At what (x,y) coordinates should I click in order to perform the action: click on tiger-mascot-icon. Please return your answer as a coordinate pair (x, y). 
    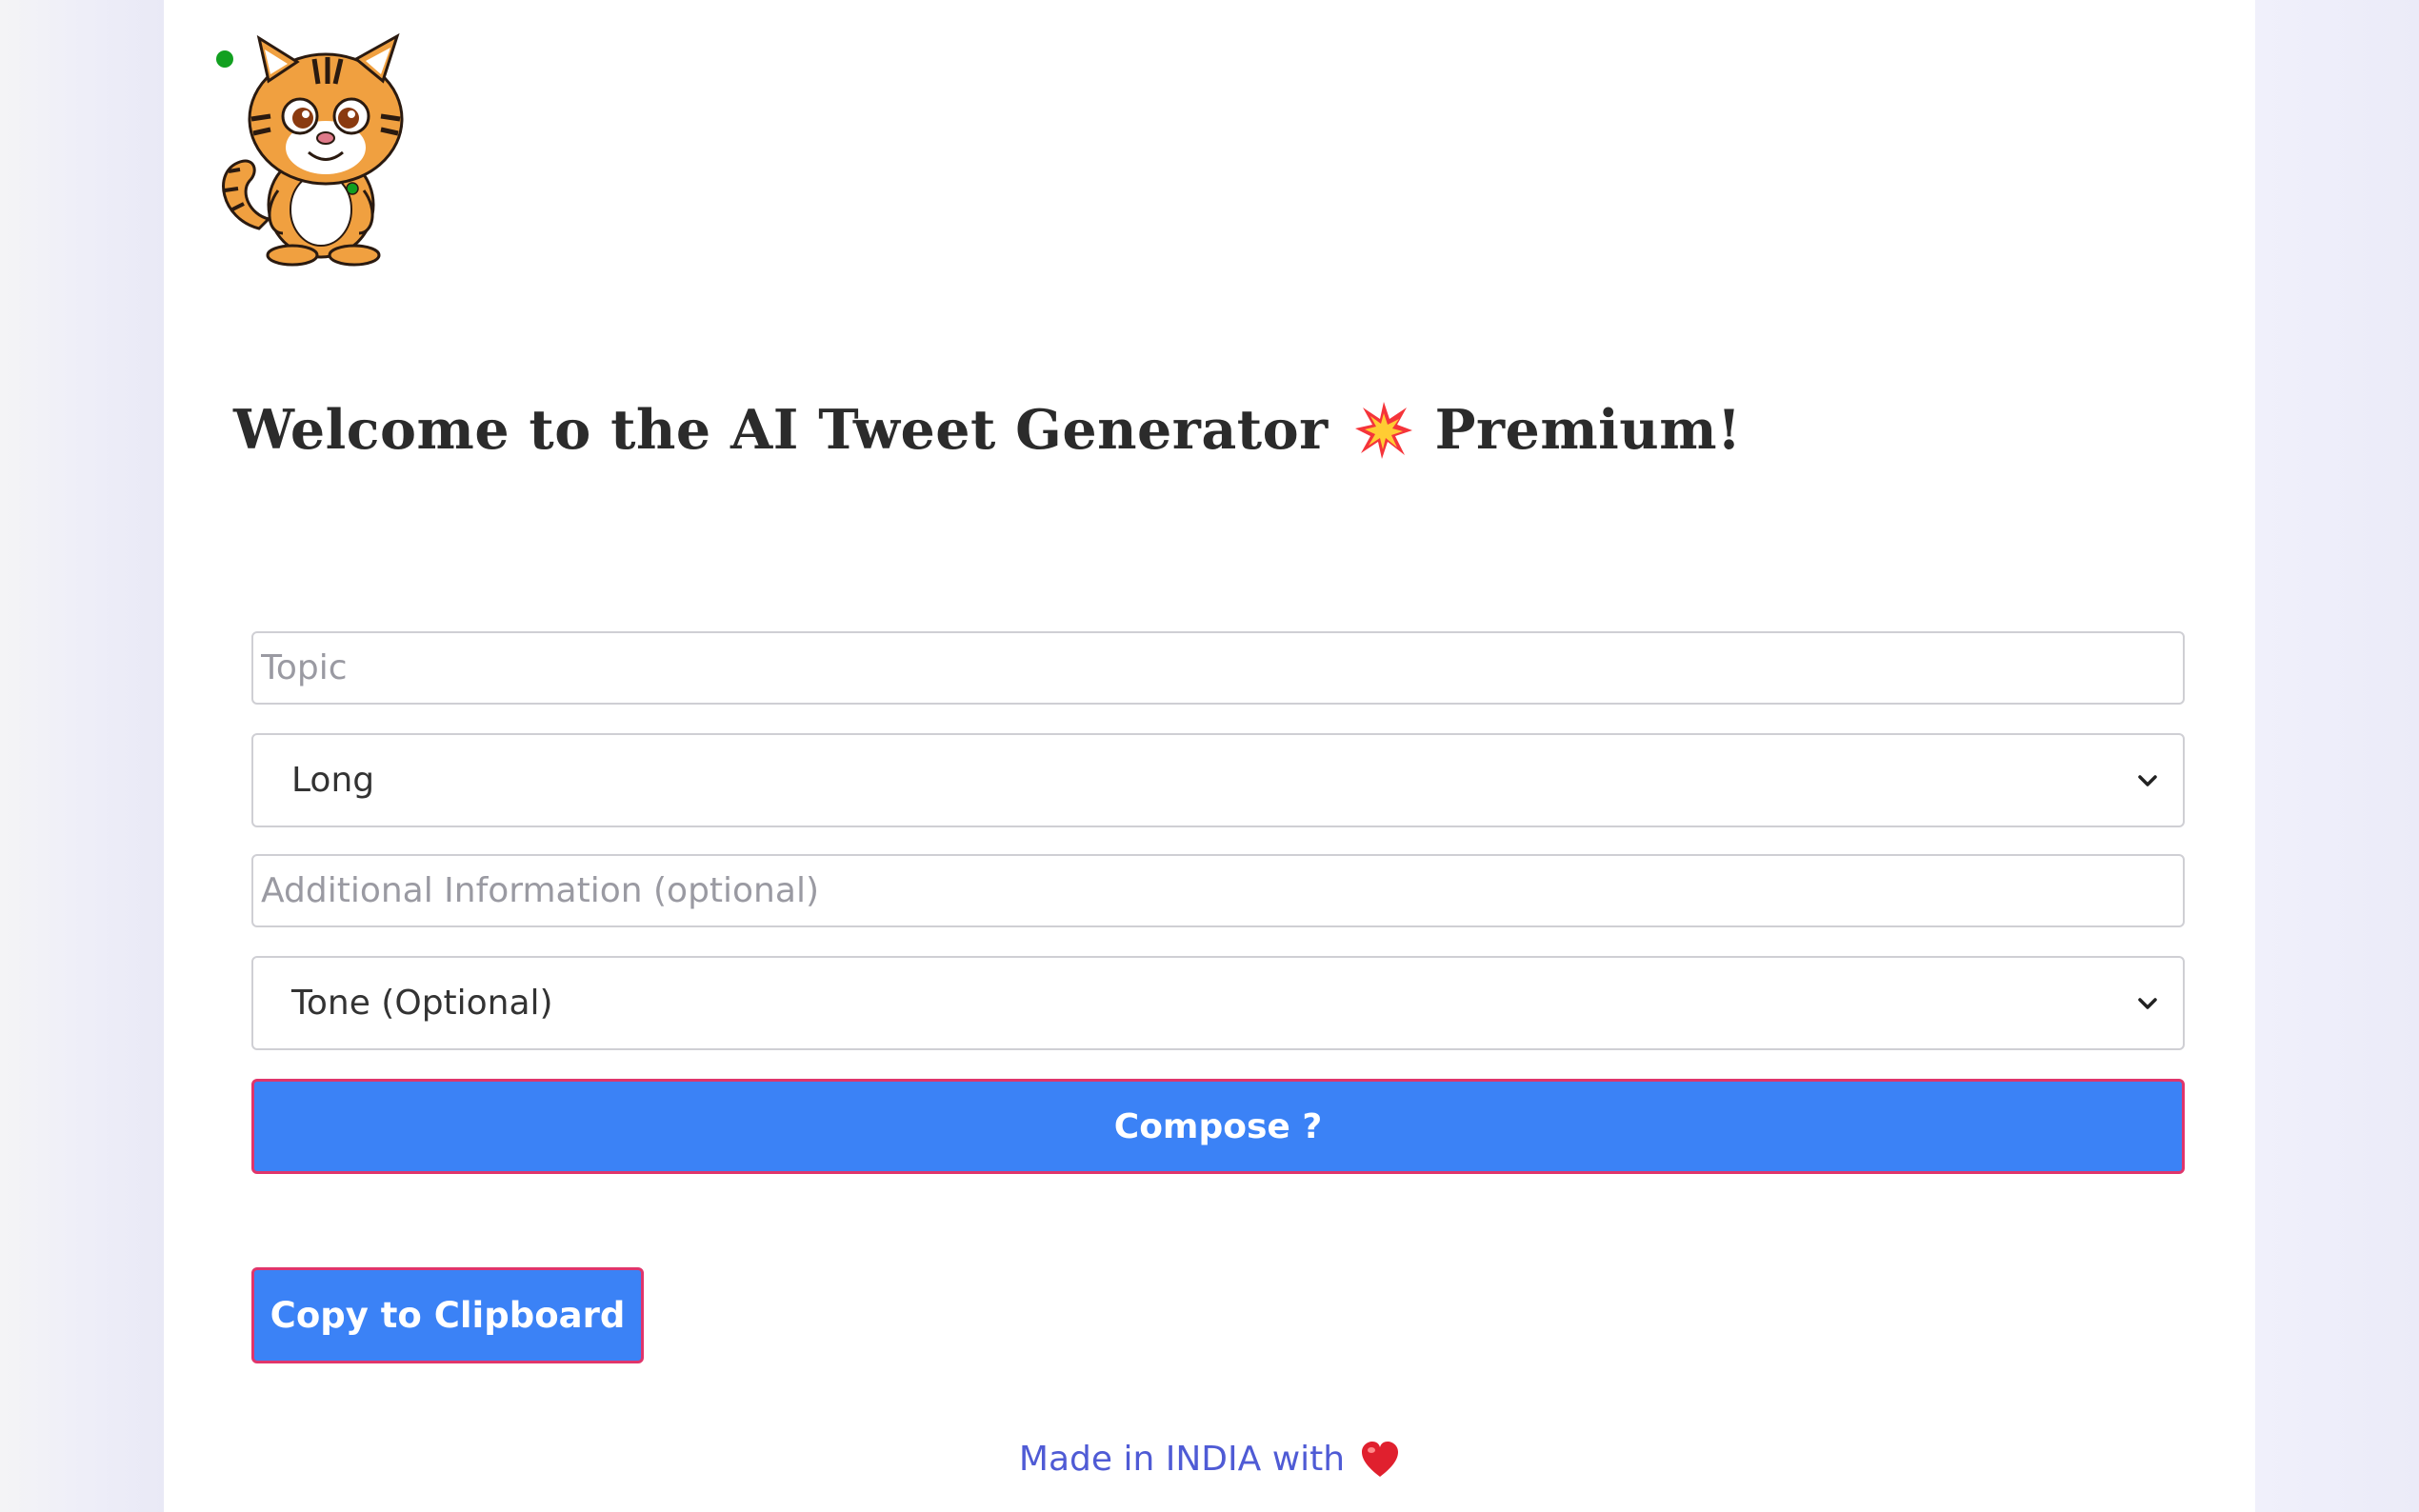
    Looking at the image, I should click on (310, 149).